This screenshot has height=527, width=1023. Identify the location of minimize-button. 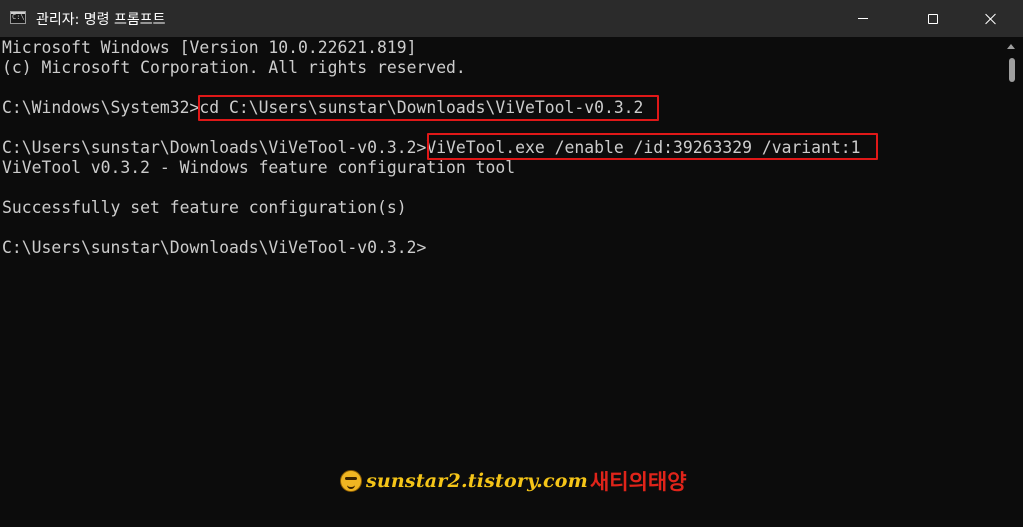
(863, 18).